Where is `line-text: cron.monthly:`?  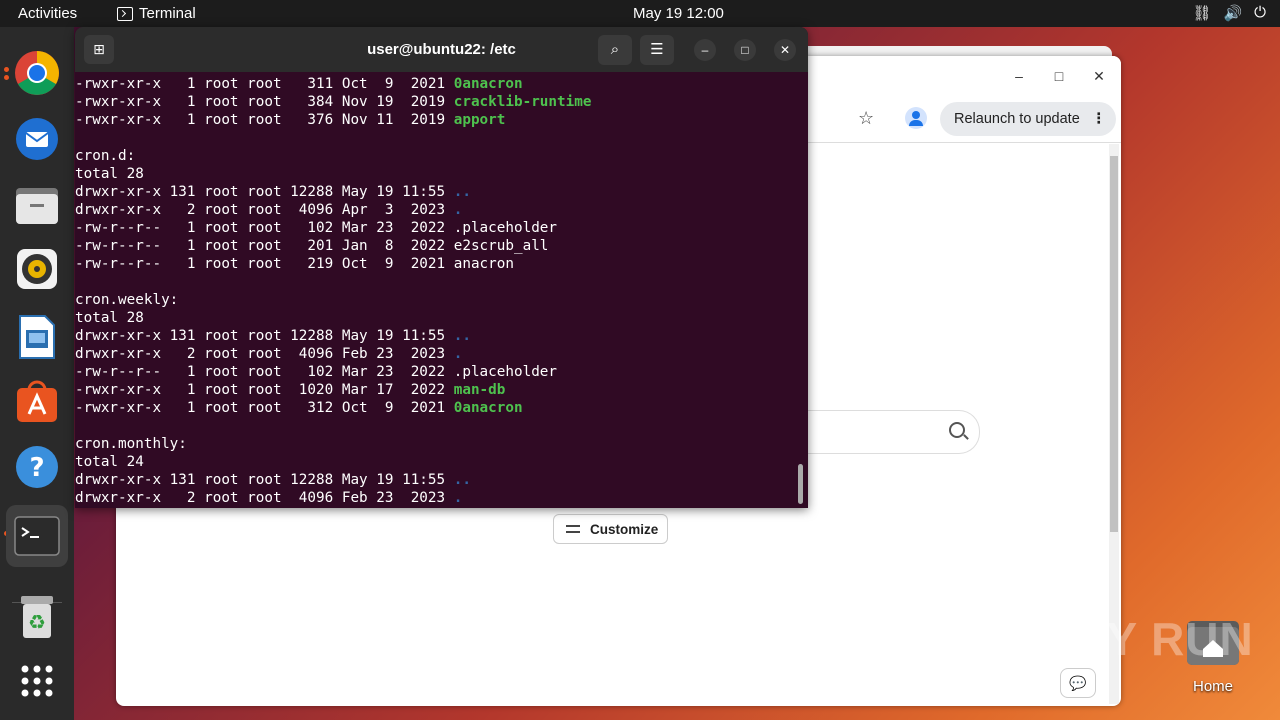
line-text: cron.monthly: is located at coordinates (131, 444).